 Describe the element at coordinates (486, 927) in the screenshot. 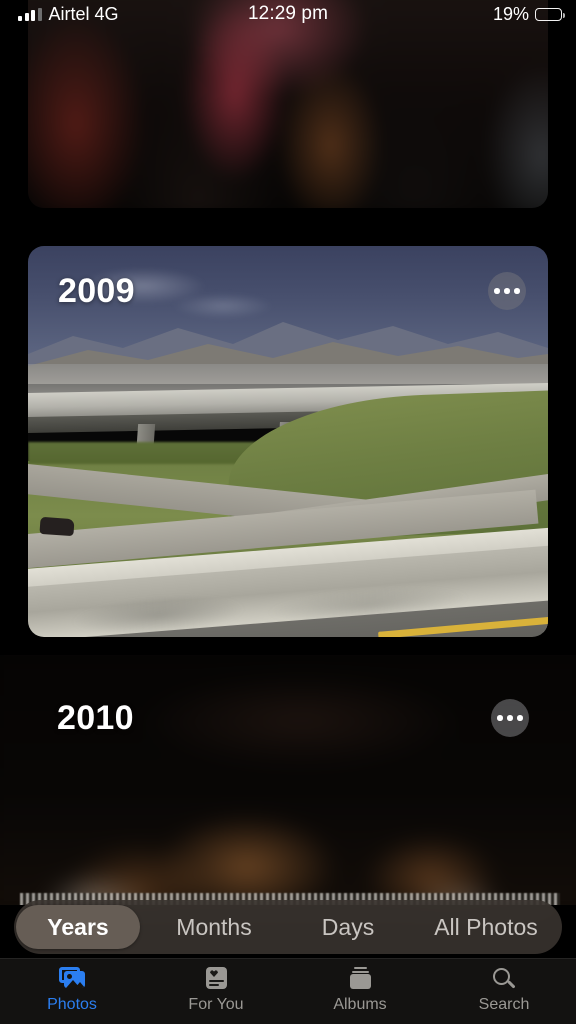

I see `segment-all-photos: All Photos` at that location.